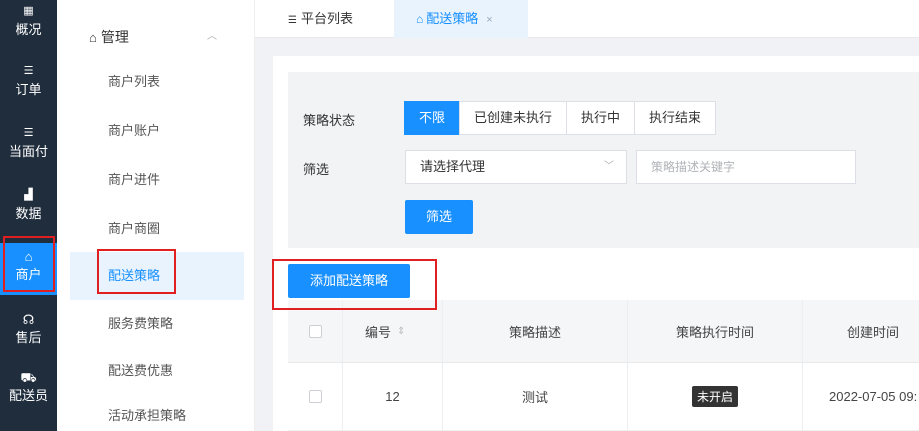 This screenshot has width=919, height=431. I want to click on keyword-search-input, so click(746, 167).